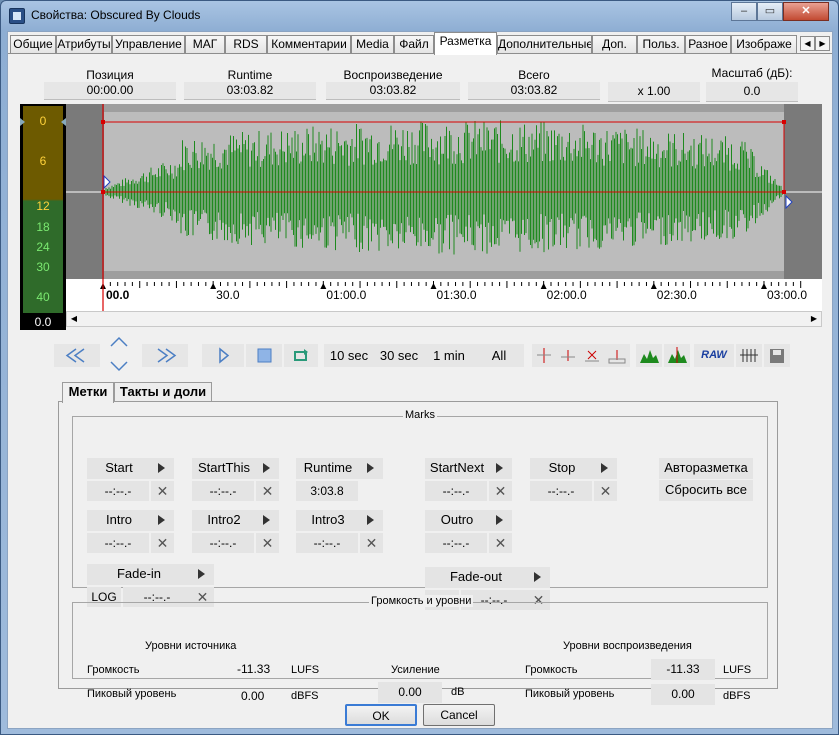 The height and width of the screenshot is (735, 839). I want to click on tab-11: Польз., so click(661, 44).